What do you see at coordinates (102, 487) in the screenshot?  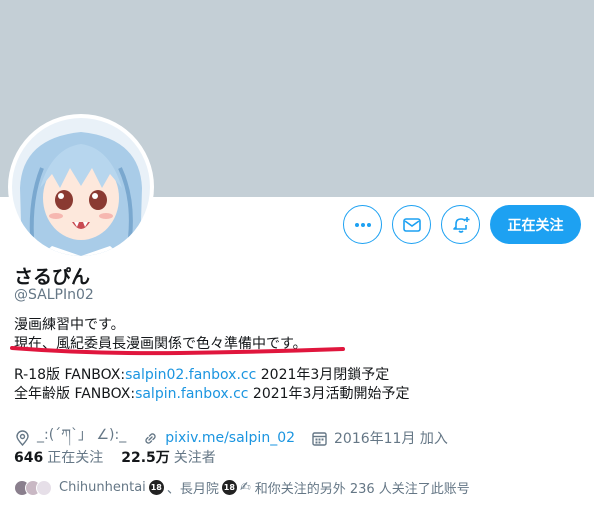 I see `mutual-name-1: Chihunhentai` at bounding box center [102, 487].